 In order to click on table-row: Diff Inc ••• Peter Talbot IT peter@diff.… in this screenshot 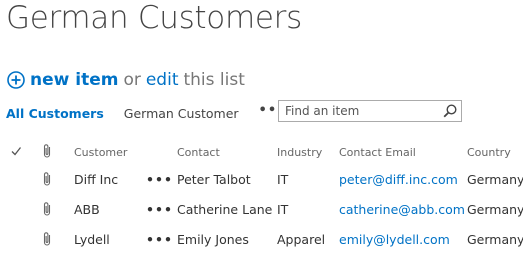, I will do `click(261, 179)`.